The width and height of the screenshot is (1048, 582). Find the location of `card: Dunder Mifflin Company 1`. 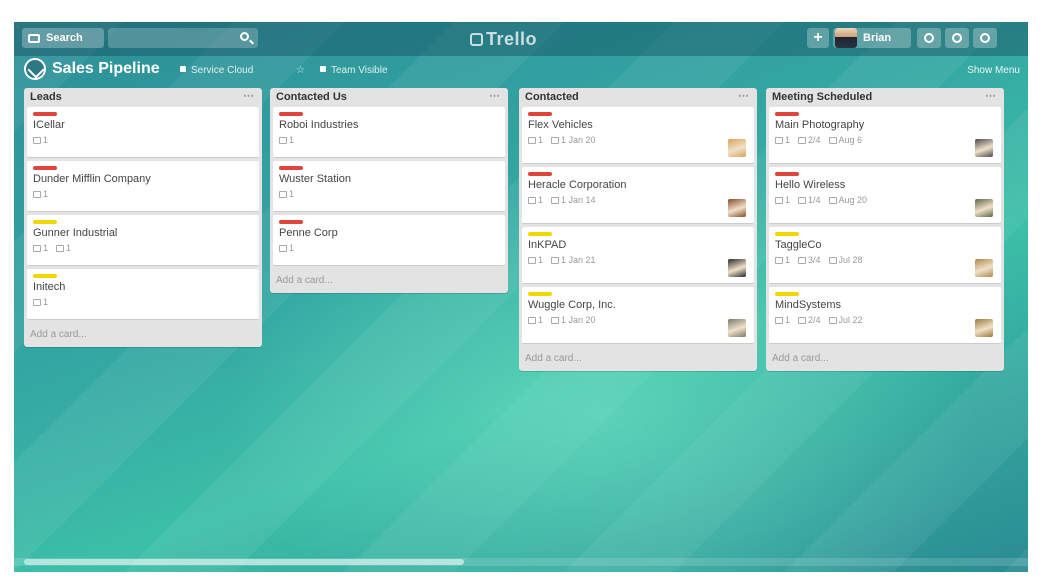

card: Dunder Mifflin Company 1 is located at coordinates (143, 186).